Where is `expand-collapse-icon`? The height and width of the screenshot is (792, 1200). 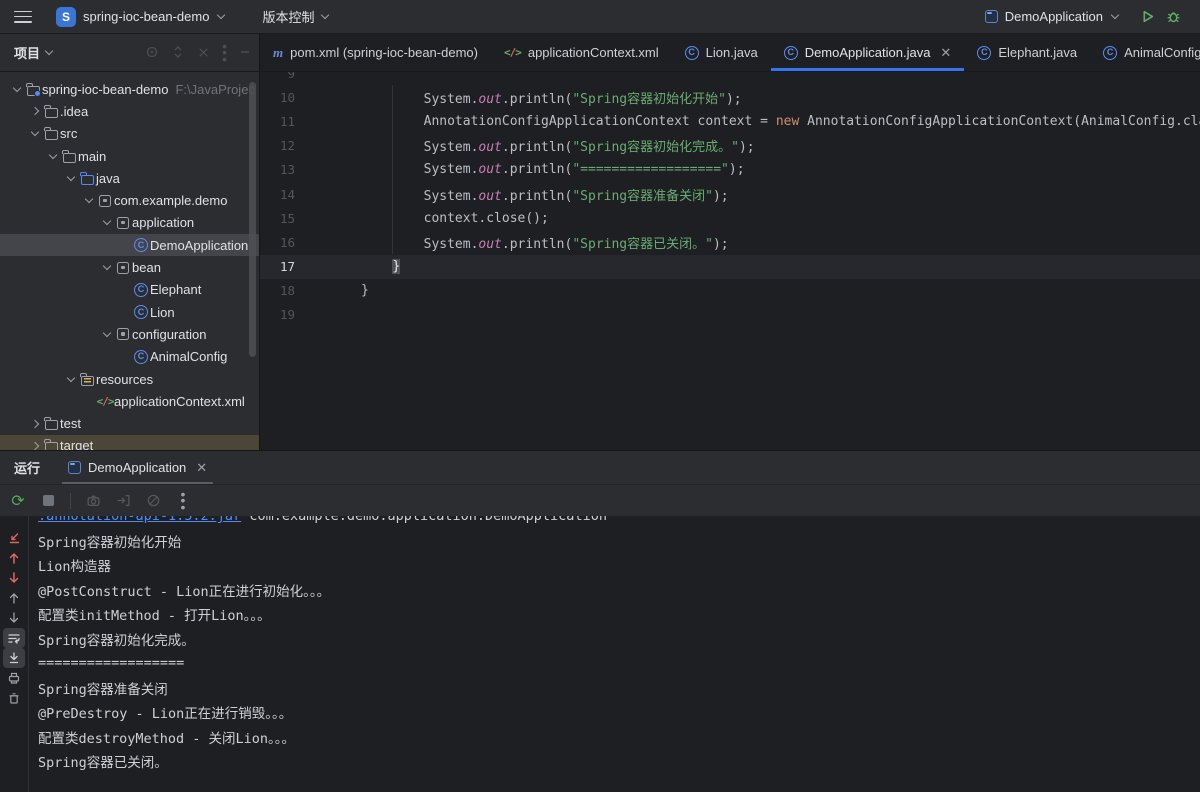 expand-collapse-icon is located at coordinates (178, 52).